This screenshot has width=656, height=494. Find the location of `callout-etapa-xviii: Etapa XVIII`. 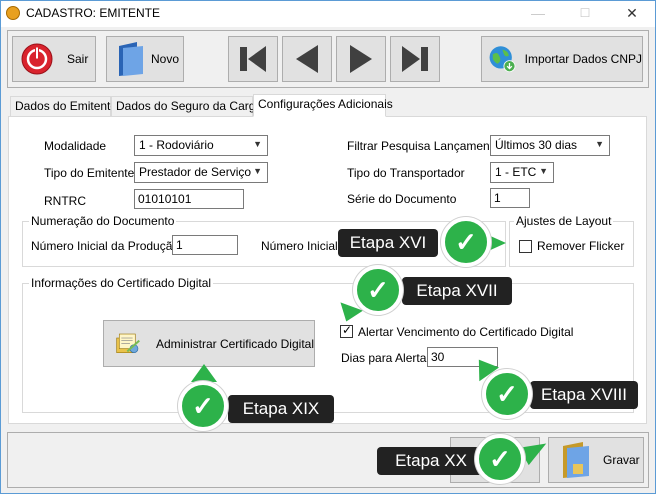

callout-etapa-xviii: Etapa XVIII is located at coordinates (584, 395).